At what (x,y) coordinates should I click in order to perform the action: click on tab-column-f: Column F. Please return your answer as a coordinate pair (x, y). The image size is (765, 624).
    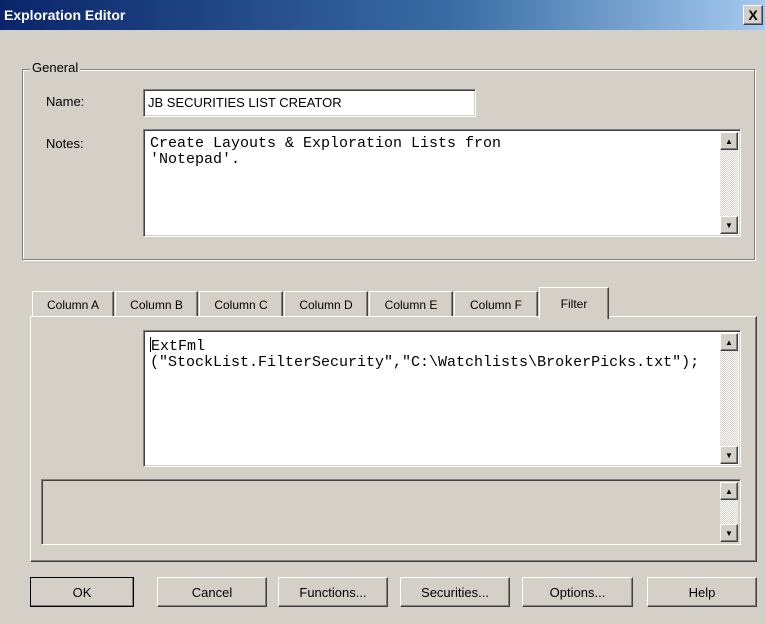
    Looking at the image, I should click on (496, 304).